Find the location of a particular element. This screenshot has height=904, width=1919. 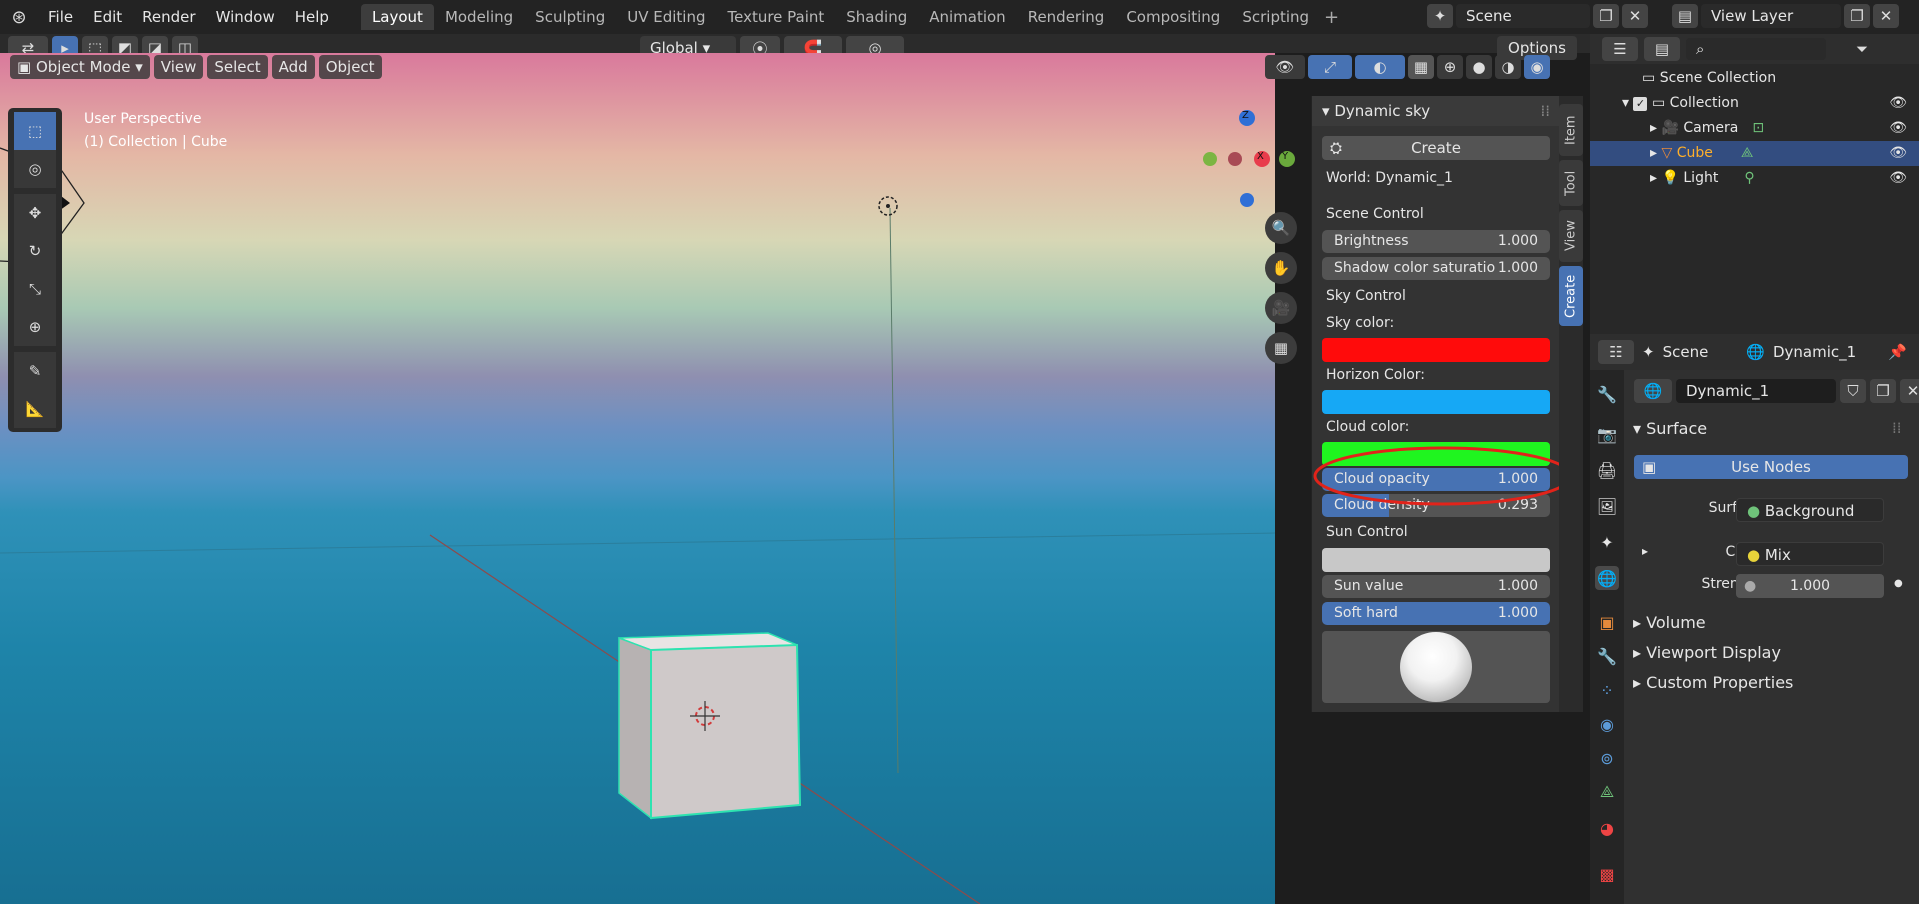

shading-solid-icon: ● is located at coordinates (1479, 67).